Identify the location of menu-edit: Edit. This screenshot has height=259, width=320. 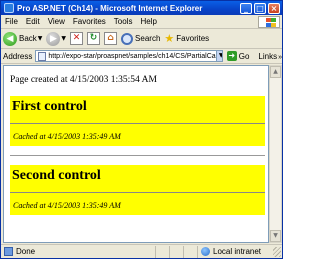
(33, 21).